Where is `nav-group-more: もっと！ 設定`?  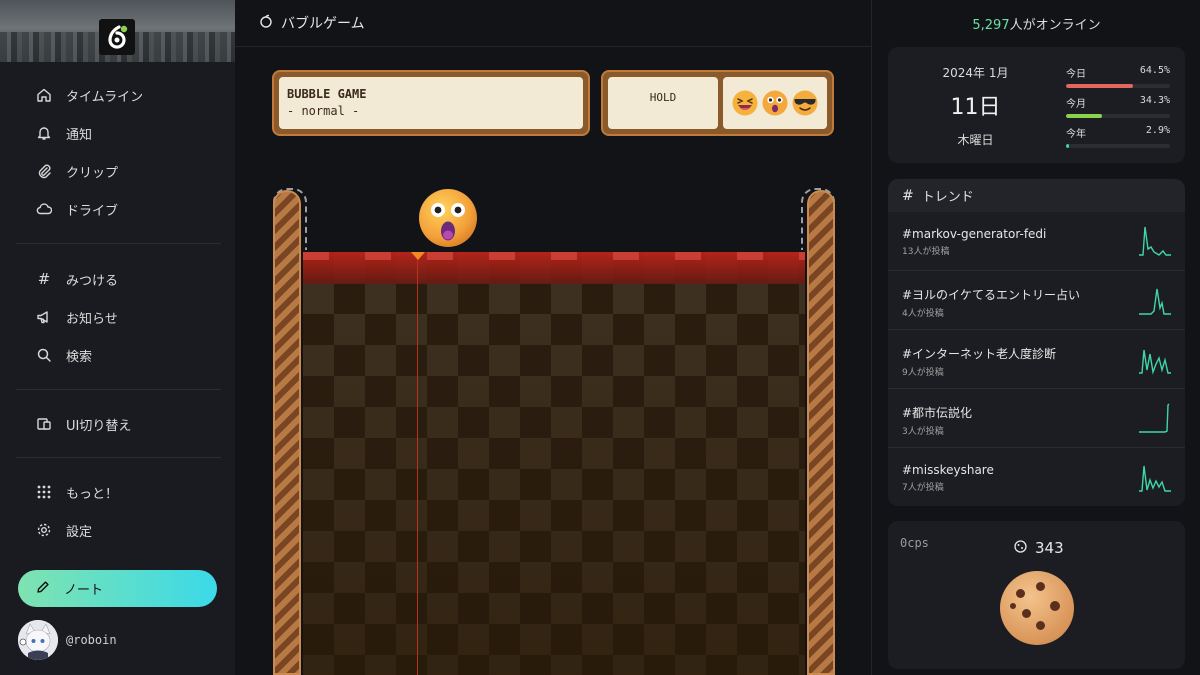
nav-group-more: もっと！ 設定 is located at coordinates (118, 511).